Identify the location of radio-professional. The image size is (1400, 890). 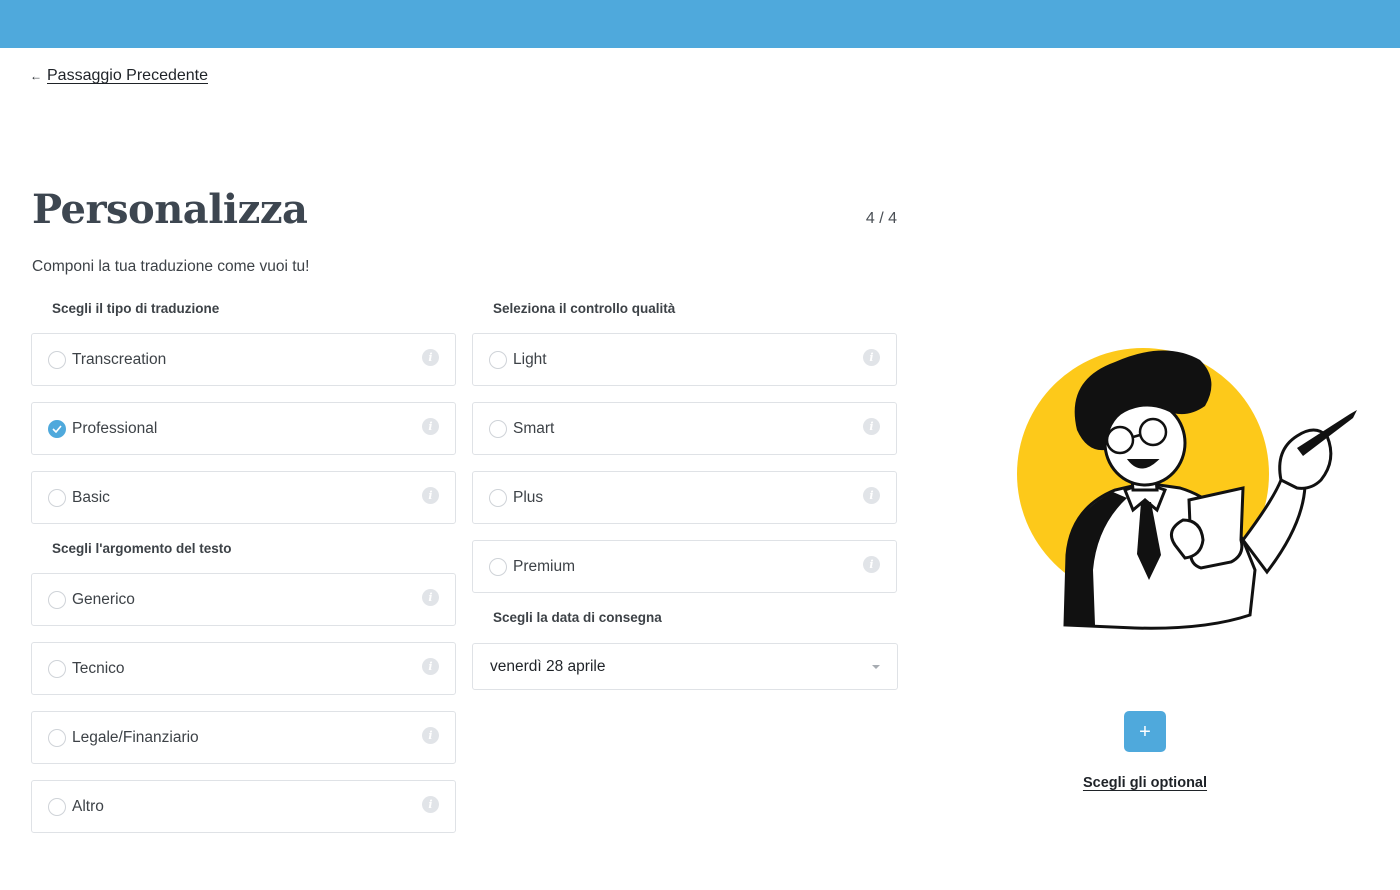
(57, 428).